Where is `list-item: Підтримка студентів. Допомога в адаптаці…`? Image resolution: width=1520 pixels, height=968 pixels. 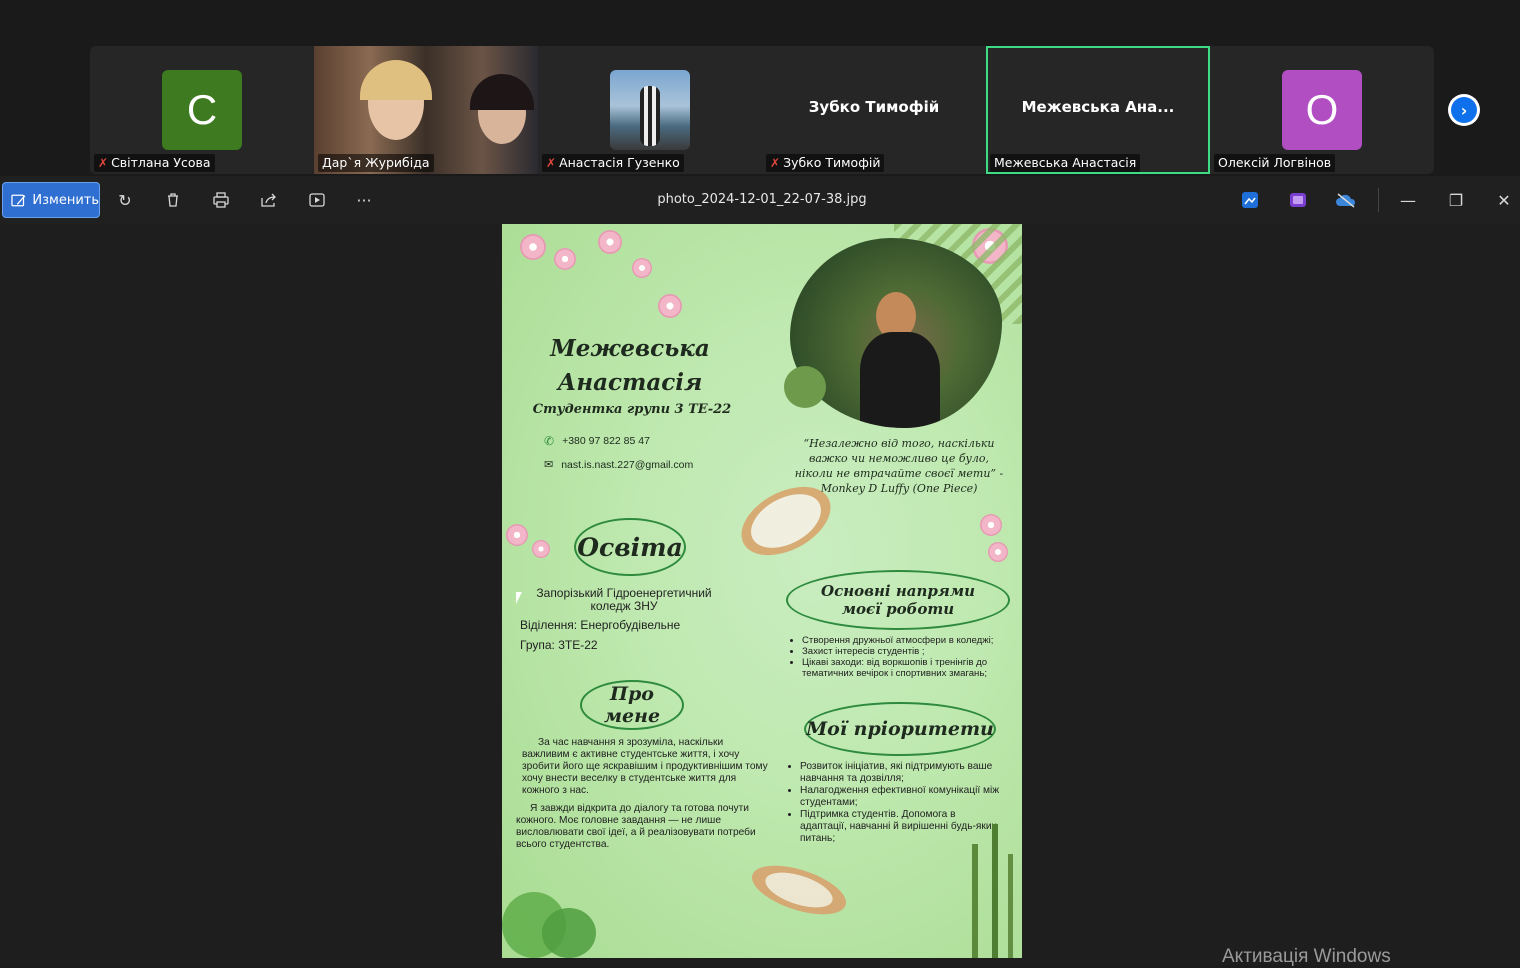 list-item: Підтримка студентів. Допомога в адаптаці… is located at coordinates (902, 827).